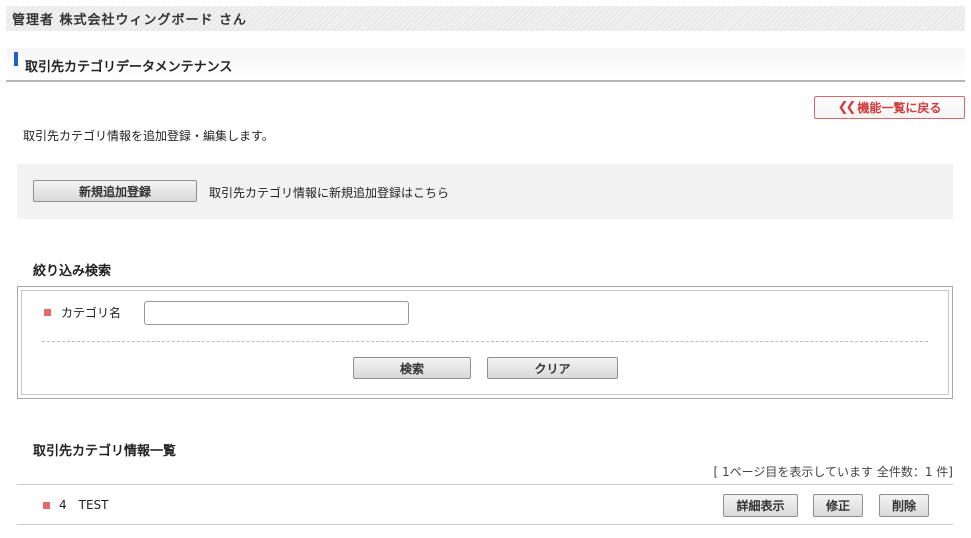  I want to click on new-entry-panel: 新規追加登録 取引先カテゴリ情報に新規追加登録はこちら, so click(485, 191).